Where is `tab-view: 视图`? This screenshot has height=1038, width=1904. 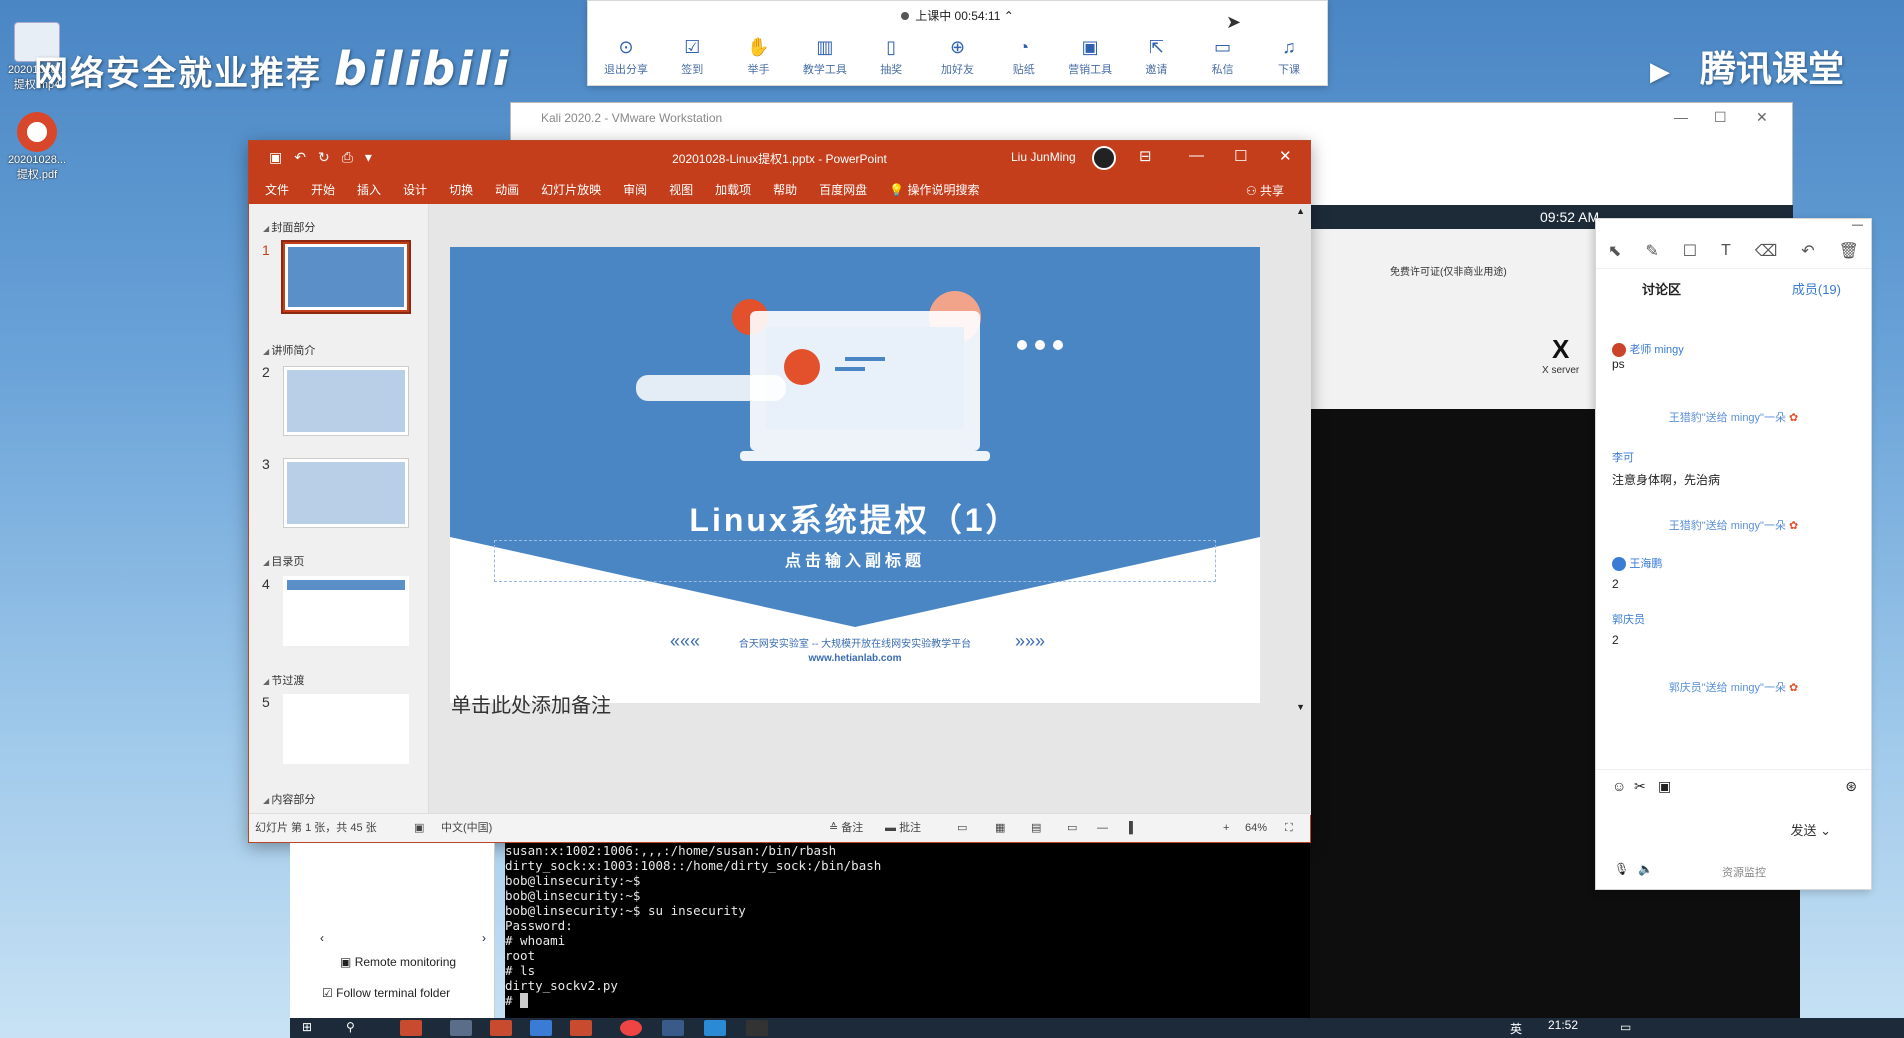 tab-view: 视图 is located at coordinates (681, 189).